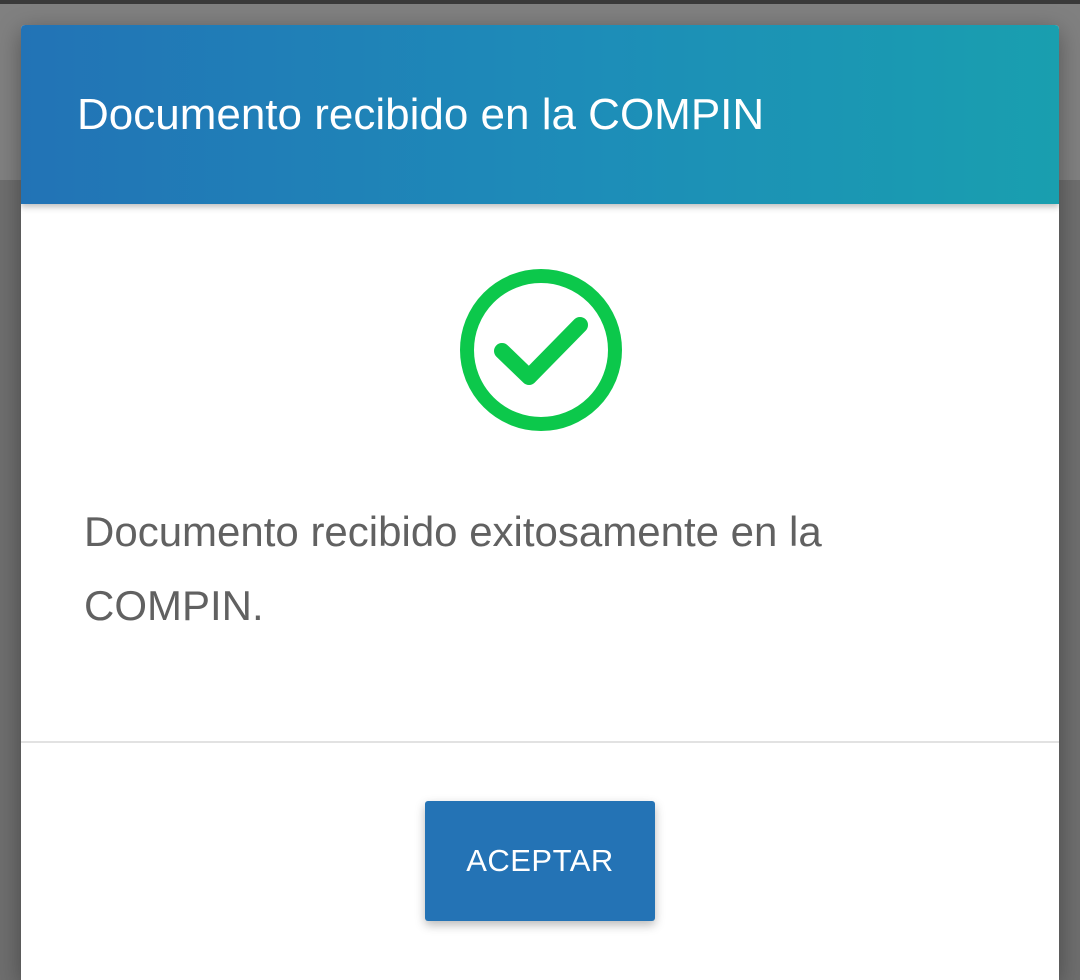 Image resolution: width=1080 pixels, height=980 pixels. I want to click on check-circle-icon, so click(541, 350).